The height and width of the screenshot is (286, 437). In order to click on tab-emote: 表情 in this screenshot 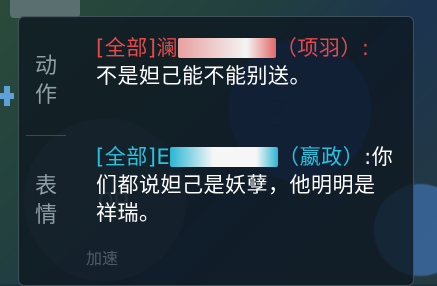, I will do `click(46, 201)`.